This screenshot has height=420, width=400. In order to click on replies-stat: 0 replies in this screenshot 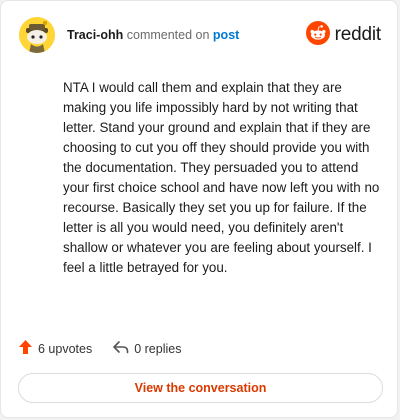, I will do `click(146, 348)`.